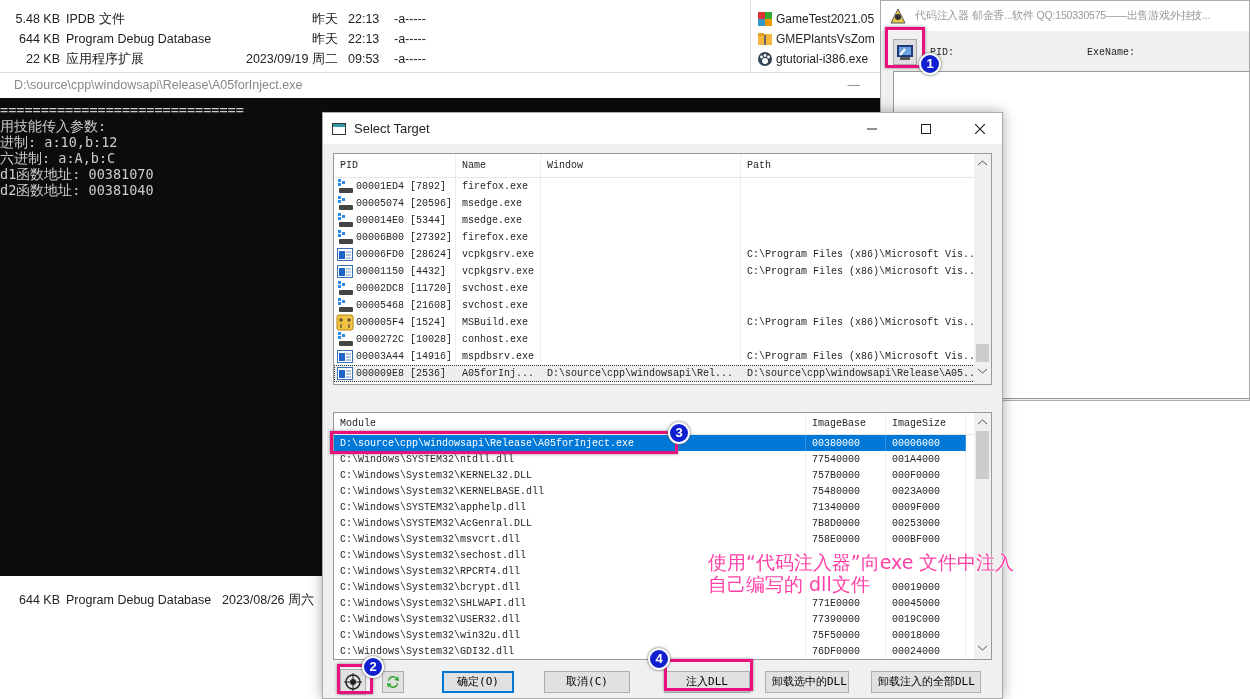  What do you see at coordinates (836, 491) in the screenshot?
I see `table-cell-text: 75480000` at bounding box center [836, 491].